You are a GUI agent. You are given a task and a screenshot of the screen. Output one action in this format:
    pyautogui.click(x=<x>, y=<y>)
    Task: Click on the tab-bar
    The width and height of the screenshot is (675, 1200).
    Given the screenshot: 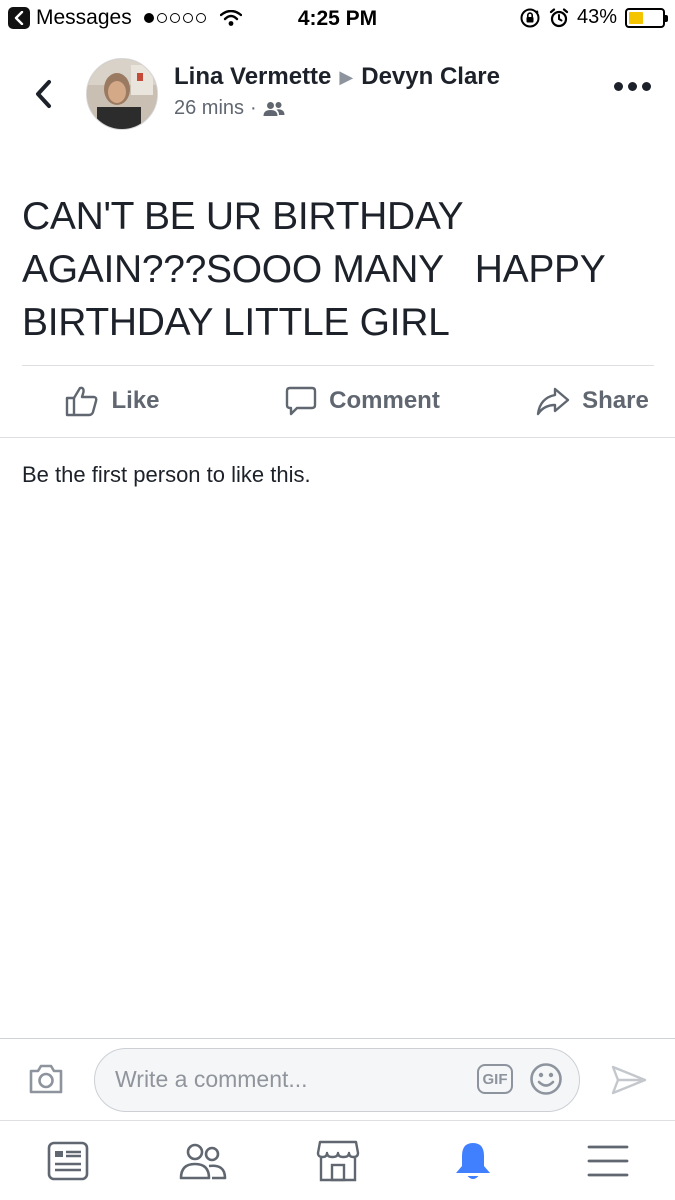 What is the action you would take?
    pyautogui.click(x=337, y=1160)
    